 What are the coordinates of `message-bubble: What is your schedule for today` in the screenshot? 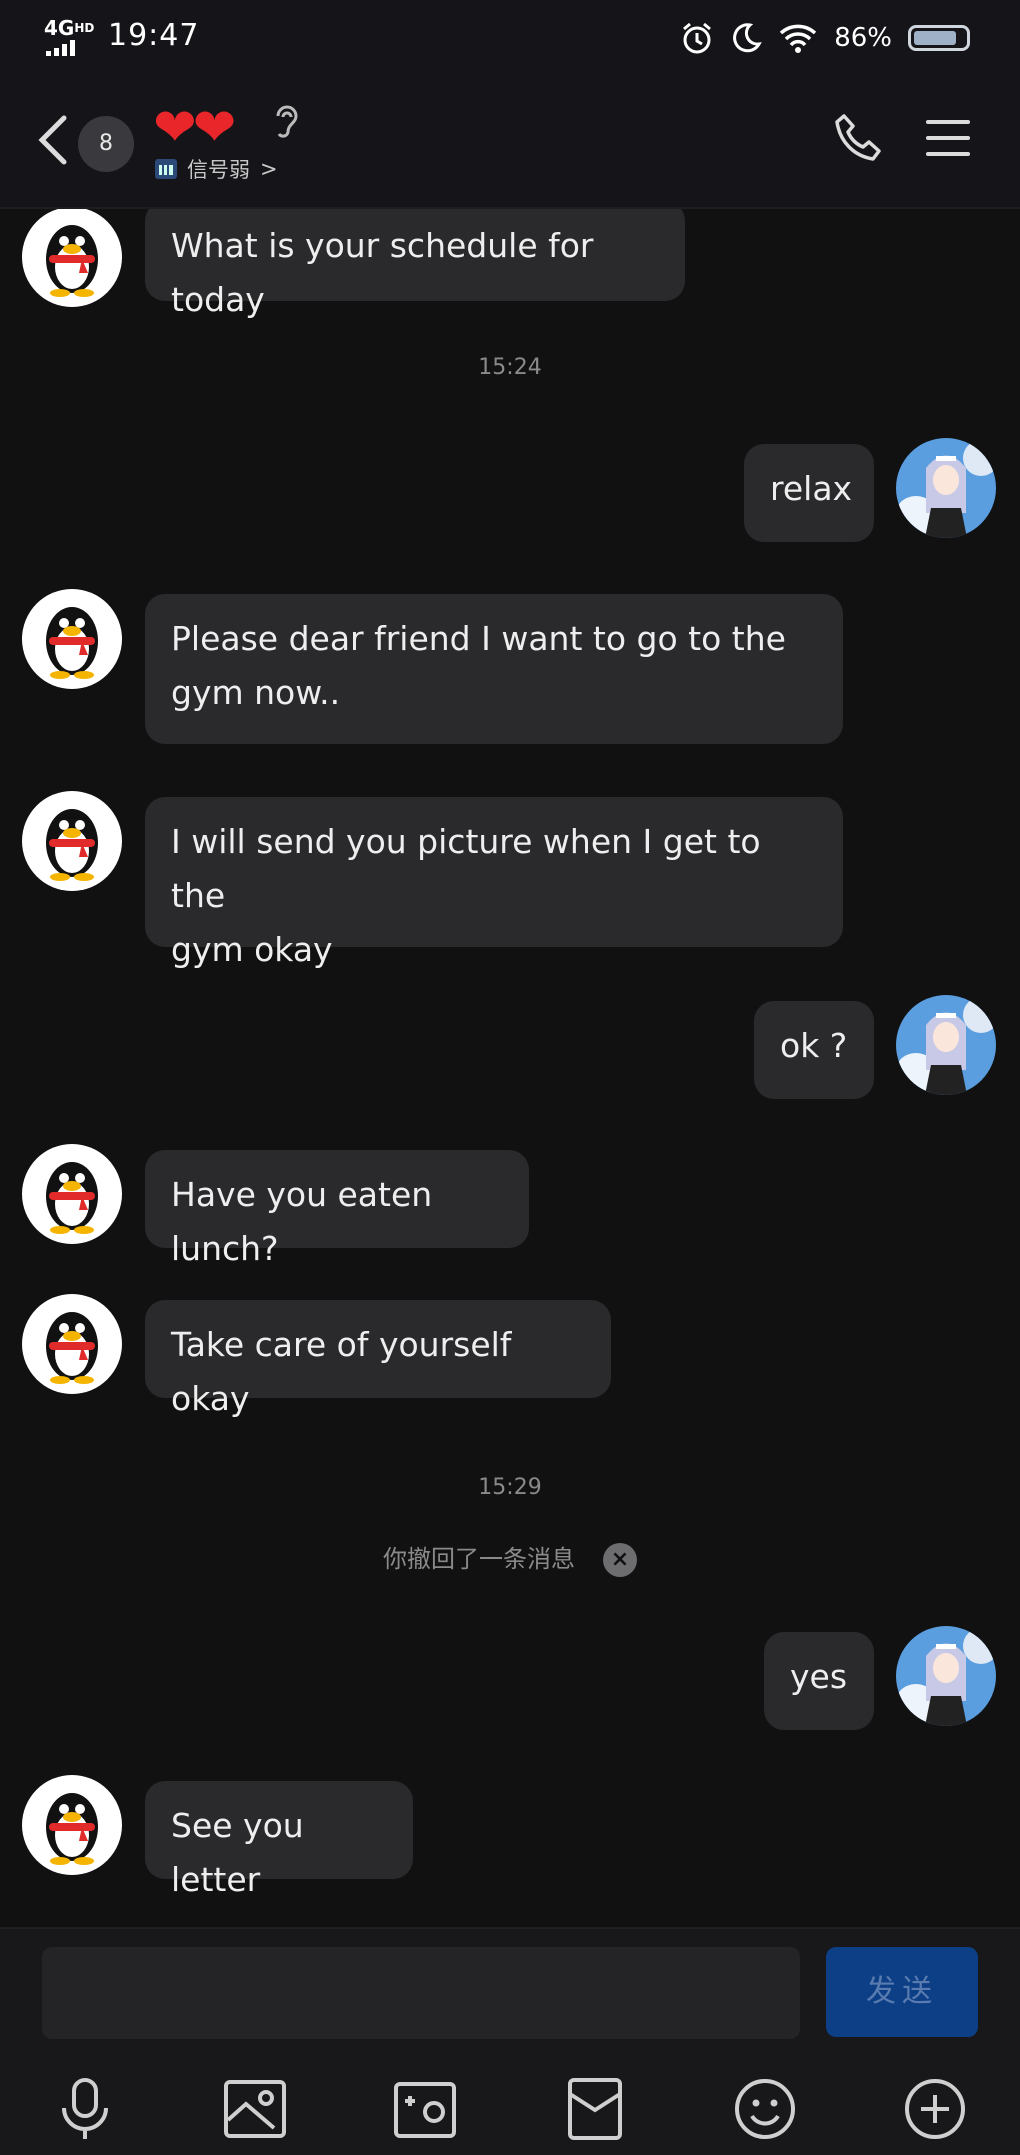 It's located at (415, 264).